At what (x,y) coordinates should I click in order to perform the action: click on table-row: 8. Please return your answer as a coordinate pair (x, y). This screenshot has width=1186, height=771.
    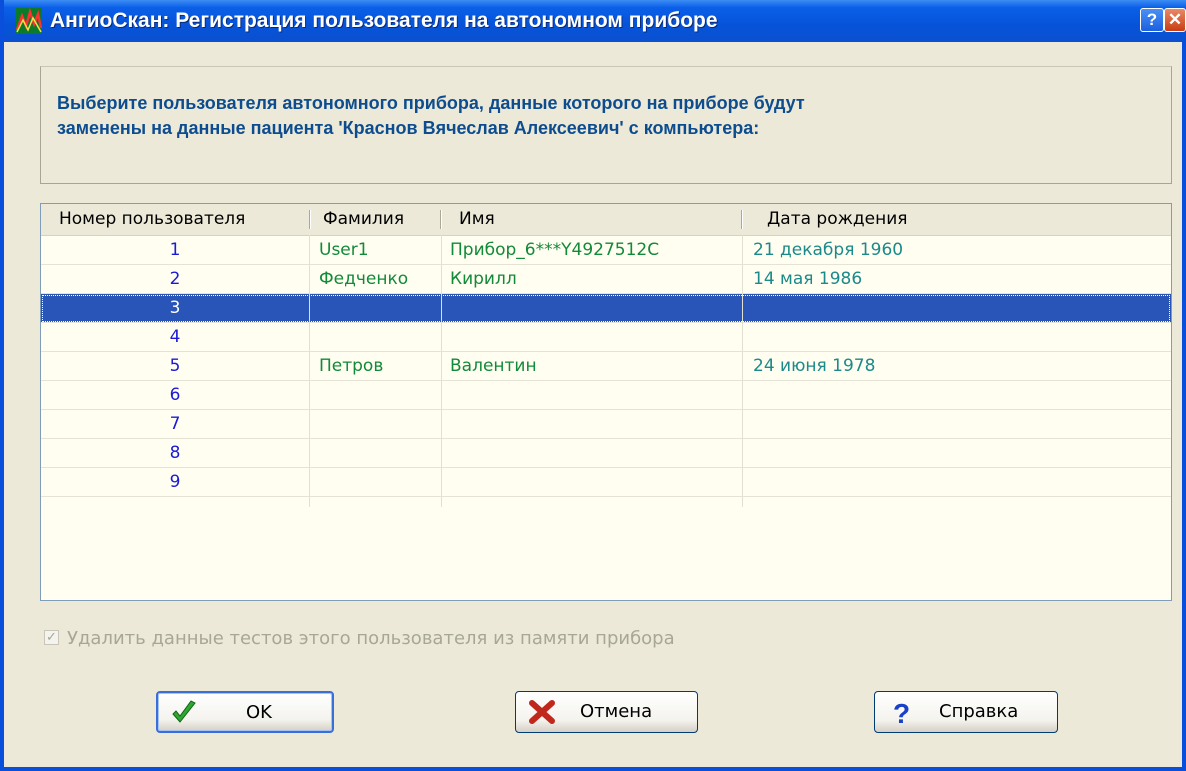
    Looking at the image, I should click on (606, 453).